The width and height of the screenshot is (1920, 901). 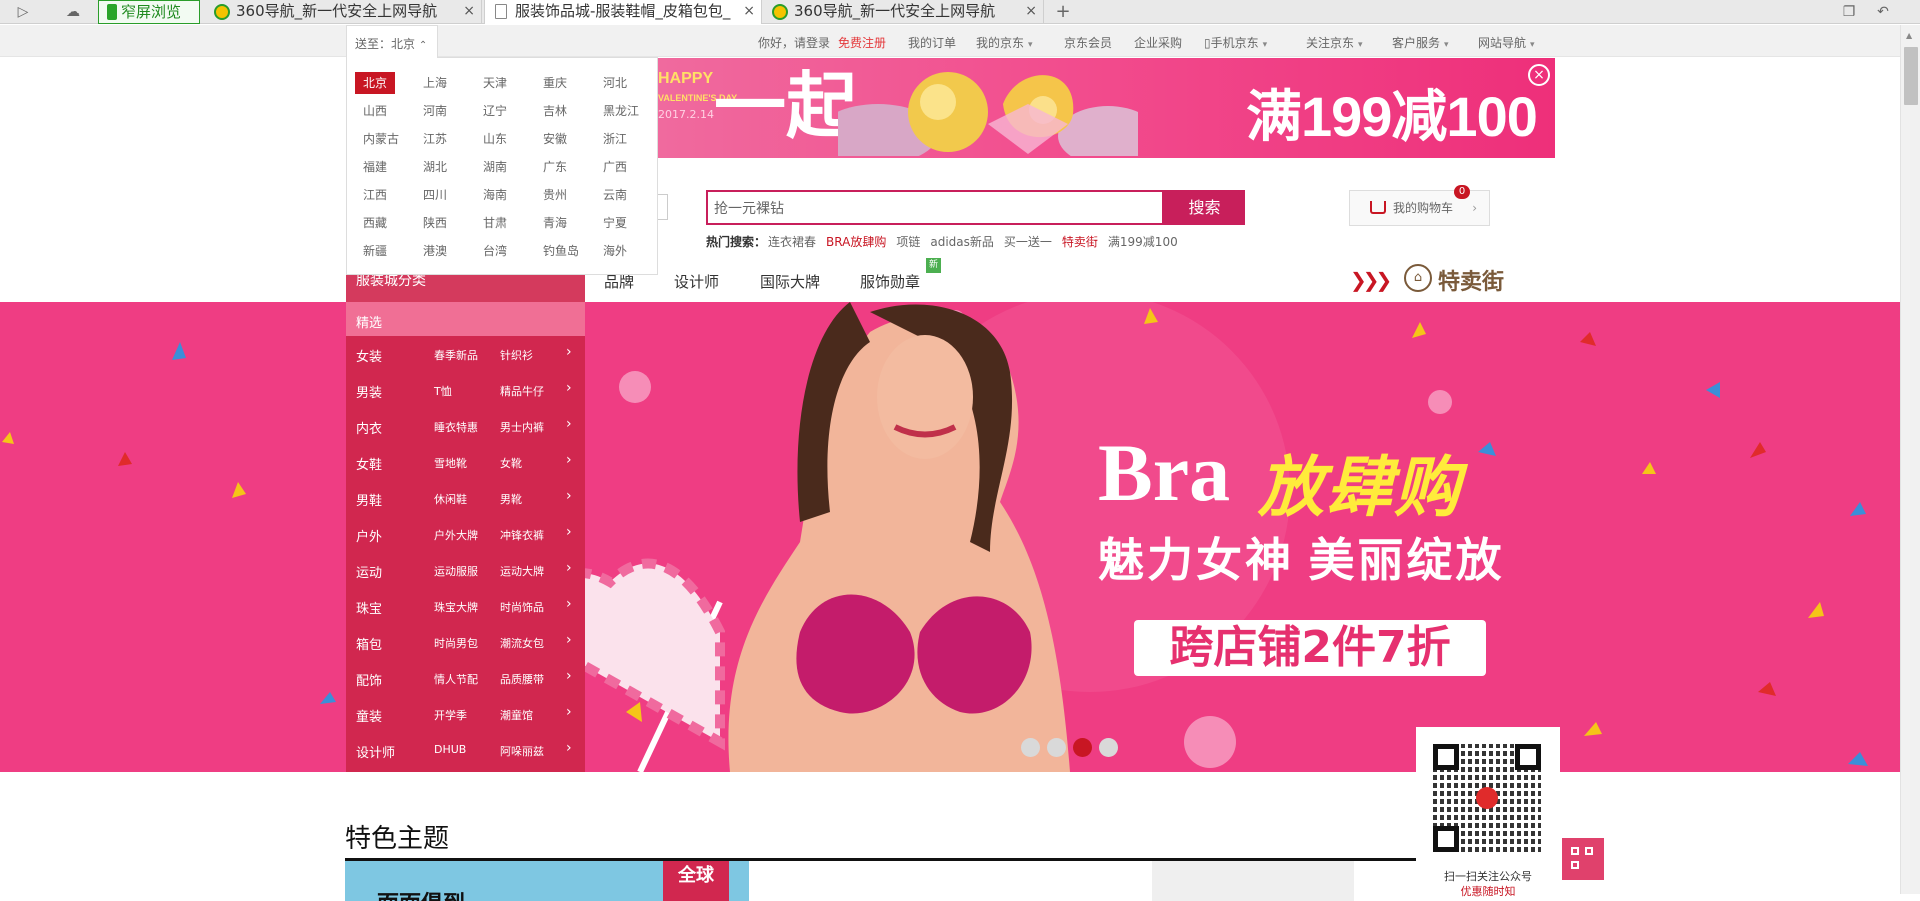 What do you see at coordinates (456, 643) in the screenshot?
I see `category-sub-link: 时尚男包` at bounding box center [456, 643].